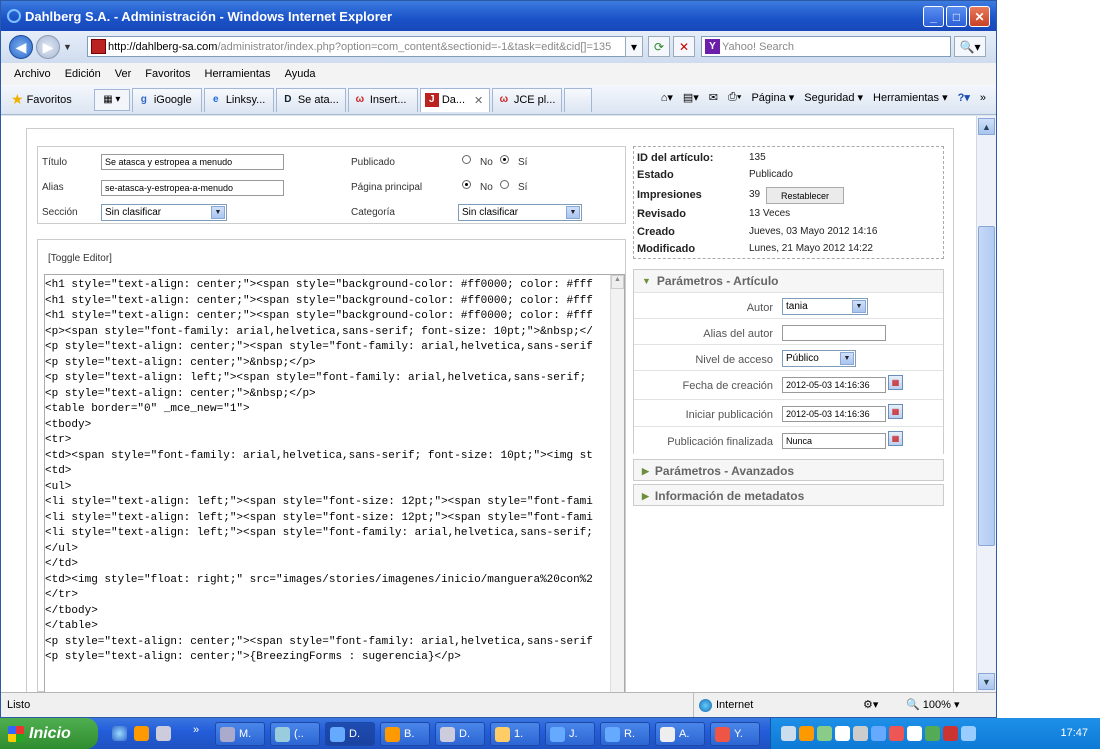 This screenshot has height=749, width=1100. Describe the element at coordinates (734, 97) in the screenshot. I see `print-icon: ⎙▾` at that location.